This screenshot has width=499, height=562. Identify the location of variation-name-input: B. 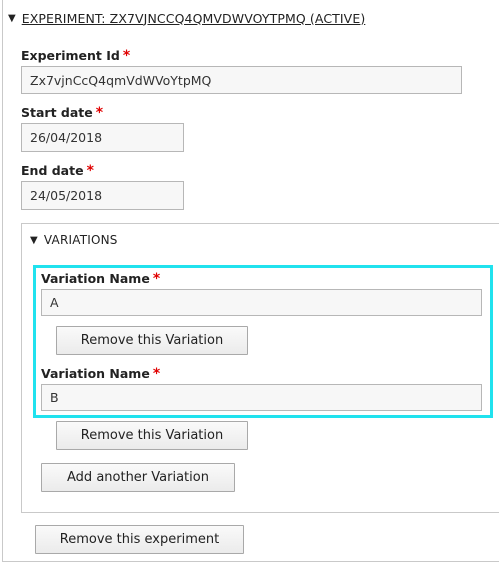
(261, 397).